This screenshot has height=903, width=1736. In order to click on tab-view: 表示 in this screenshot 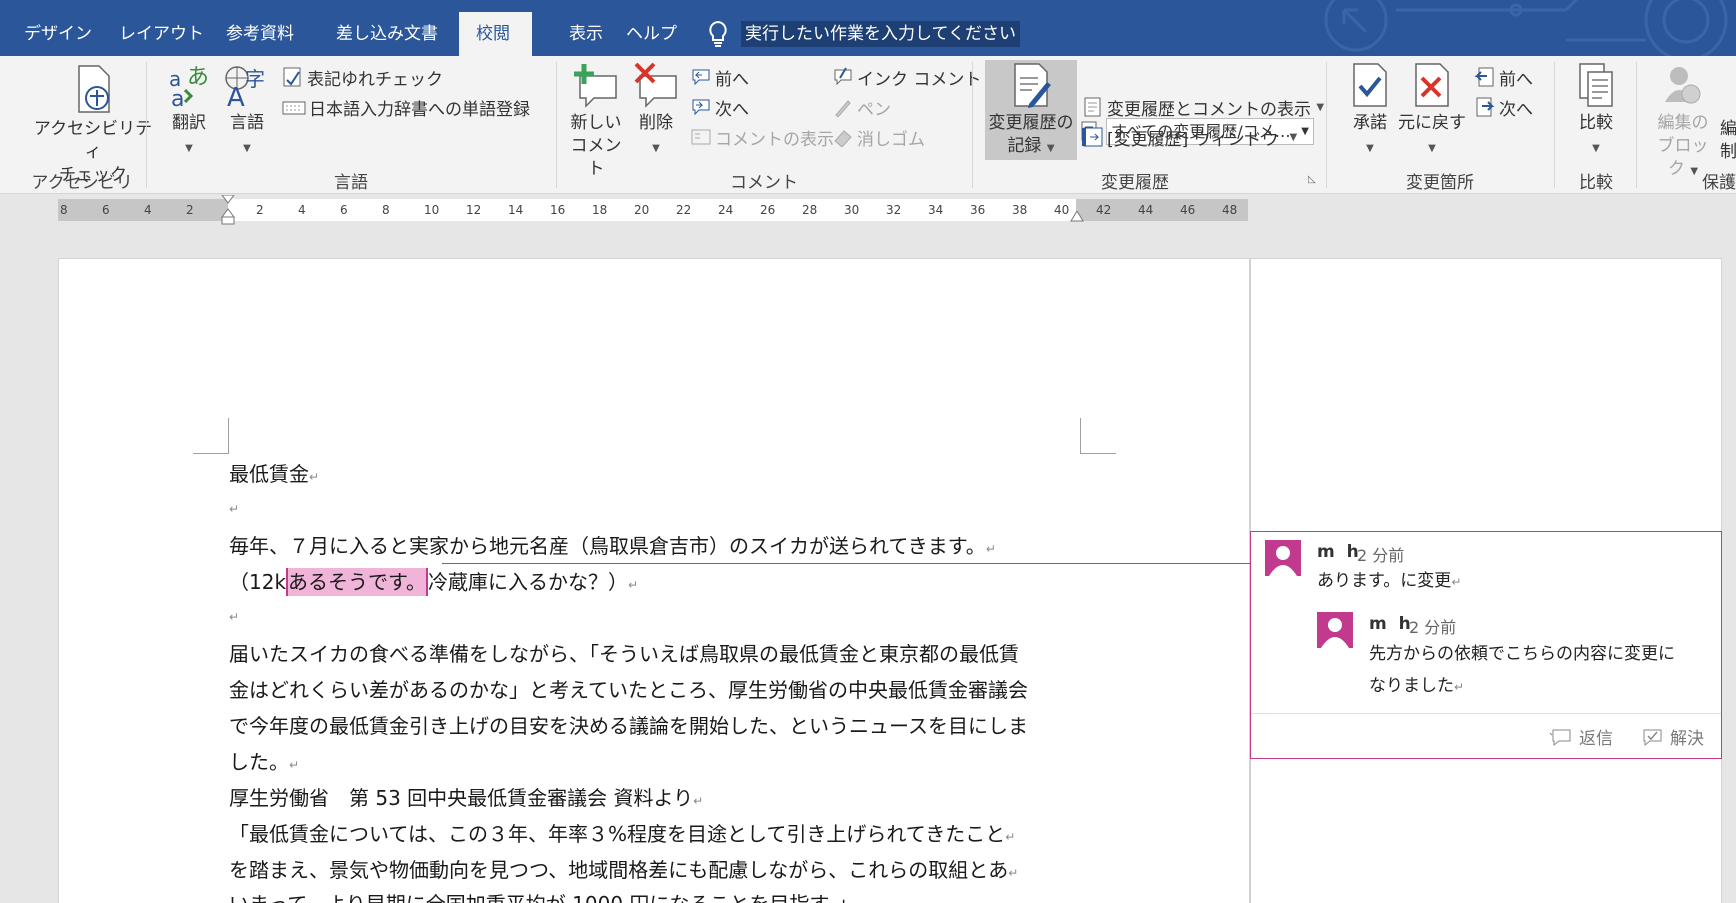, I will do `click(586, 34)`.